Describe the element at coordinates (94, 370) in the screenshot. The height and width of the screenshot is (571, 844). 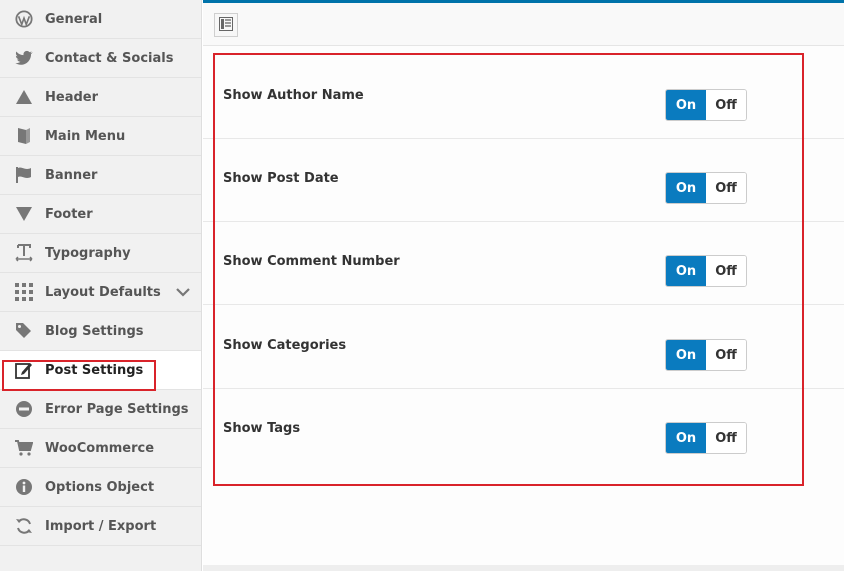
I see `sidebar-item-label: Post Settings` at that location.